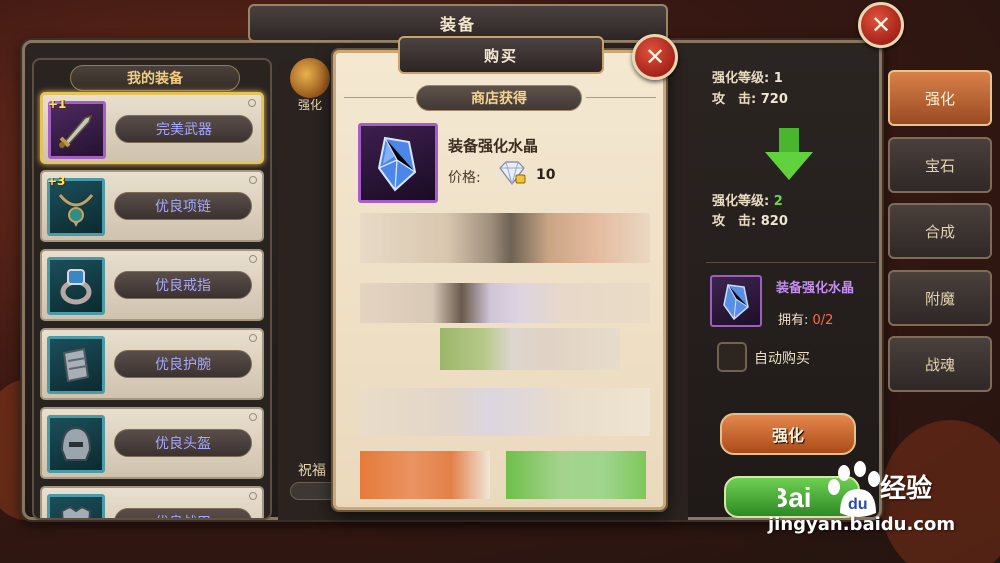  I want to click on pixelated-region, so click(505, 358).